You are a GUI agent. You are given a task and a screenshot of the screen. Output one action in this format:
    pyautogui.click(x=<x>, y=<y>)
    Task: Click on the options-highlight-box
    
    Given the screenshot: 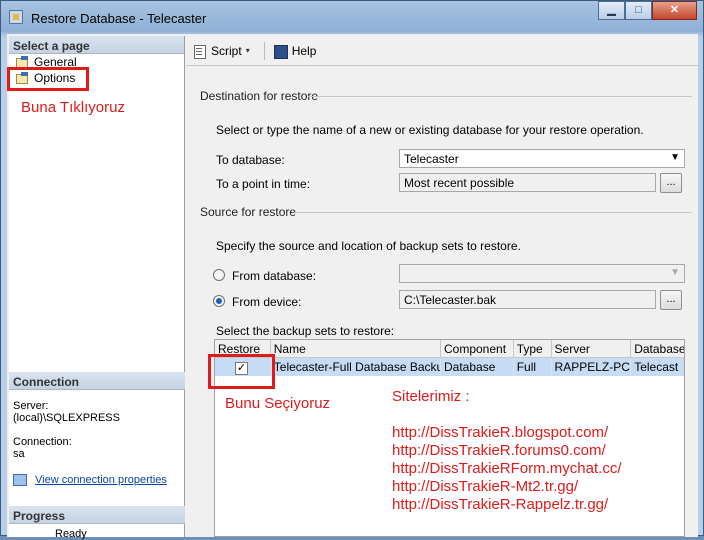 What is the action you would take?
    pyautogui.click(x=48, y=79)
    